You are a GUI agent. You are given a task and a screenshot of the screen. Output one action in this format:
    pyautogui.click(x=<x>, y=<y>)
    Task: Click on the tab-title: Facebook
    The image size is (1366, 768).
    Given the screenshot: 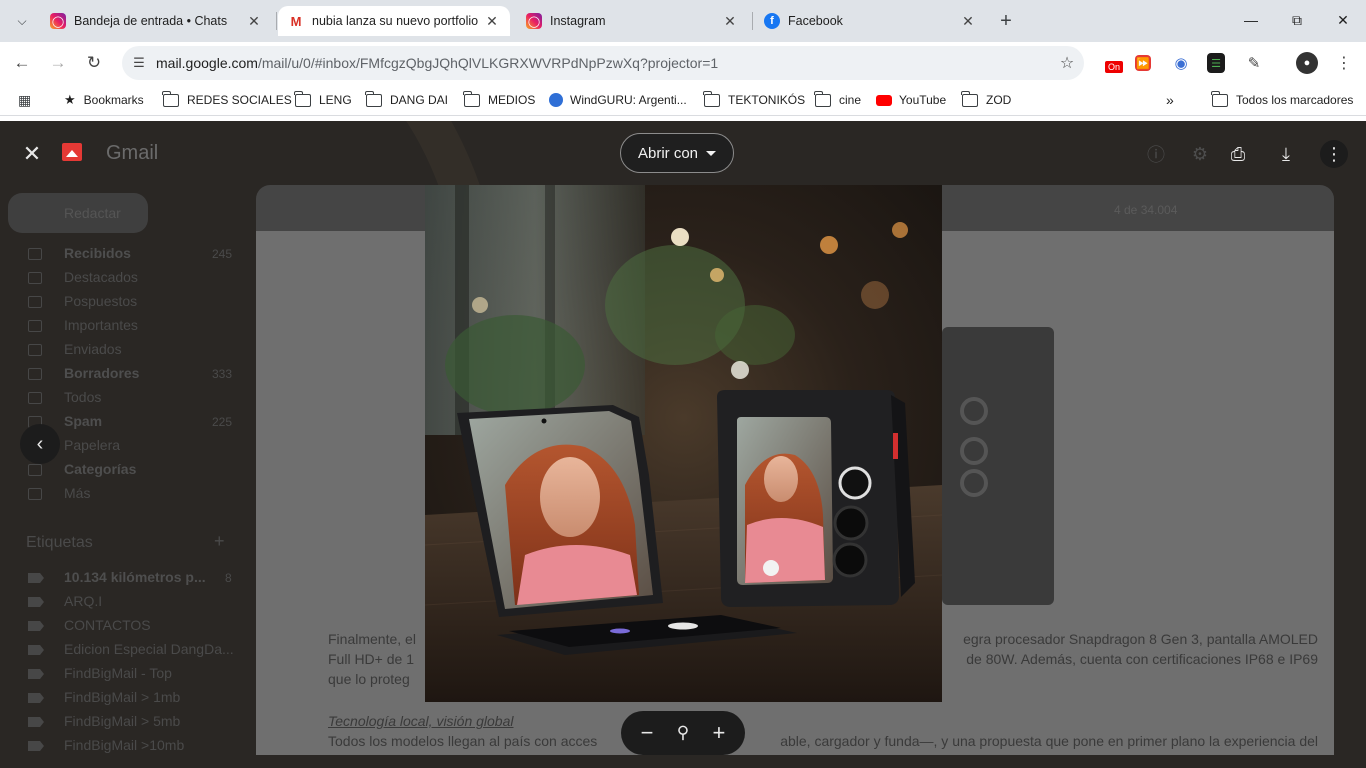 What is the action you would take?
    pyautogui.click(x=815, y=21)
    